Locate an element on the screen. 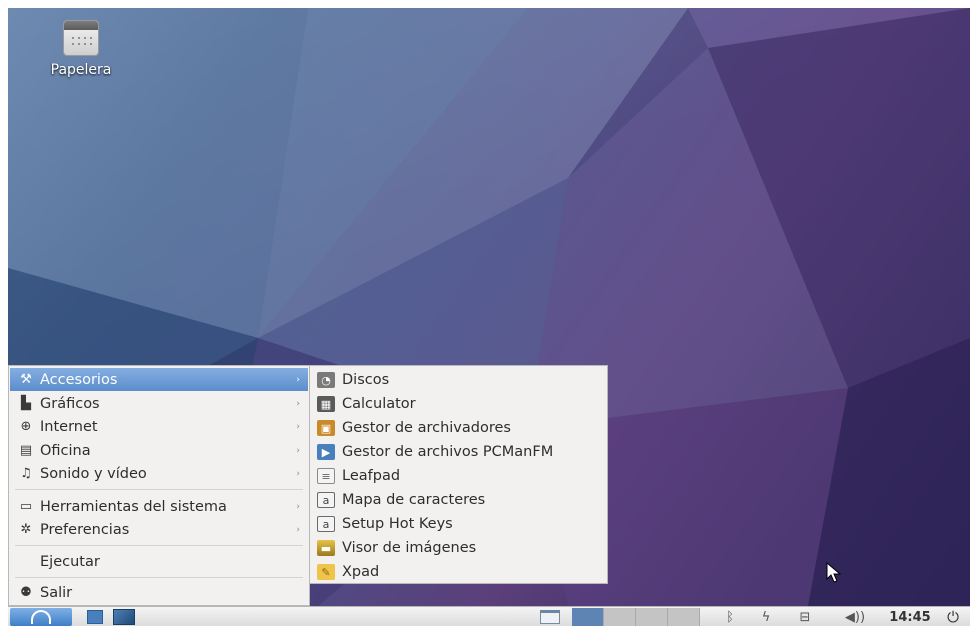 The image size is (970, 626). menu-item-graficos: ▙ Gráficos › is located at coordinates (159, 403).